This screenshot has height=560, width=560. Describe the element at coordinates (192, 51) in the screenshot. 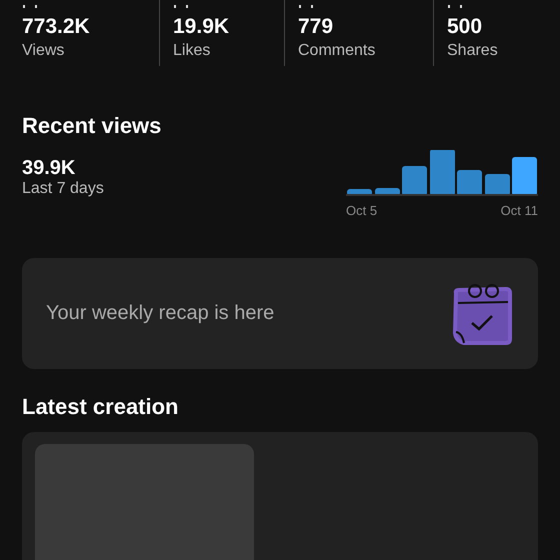

I see `stat-label: Likes` at that location.